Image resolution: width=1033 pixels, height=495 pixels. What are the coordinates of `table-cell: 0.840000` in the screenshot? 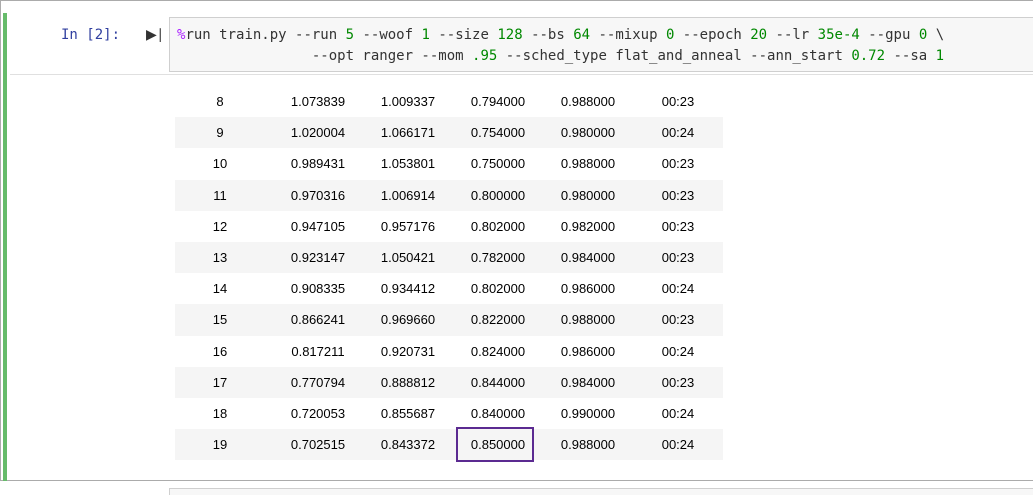 It's located at (498, 413).